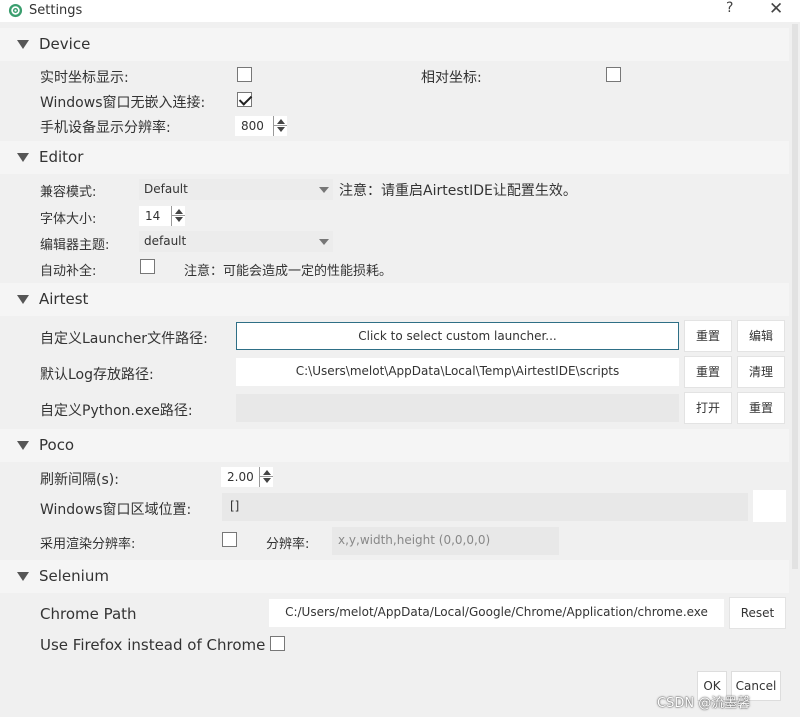 The height and width of the screenshot is (717, 800). I want to click on refresh-interval-spinbox: 2.00, so click(240, 477).